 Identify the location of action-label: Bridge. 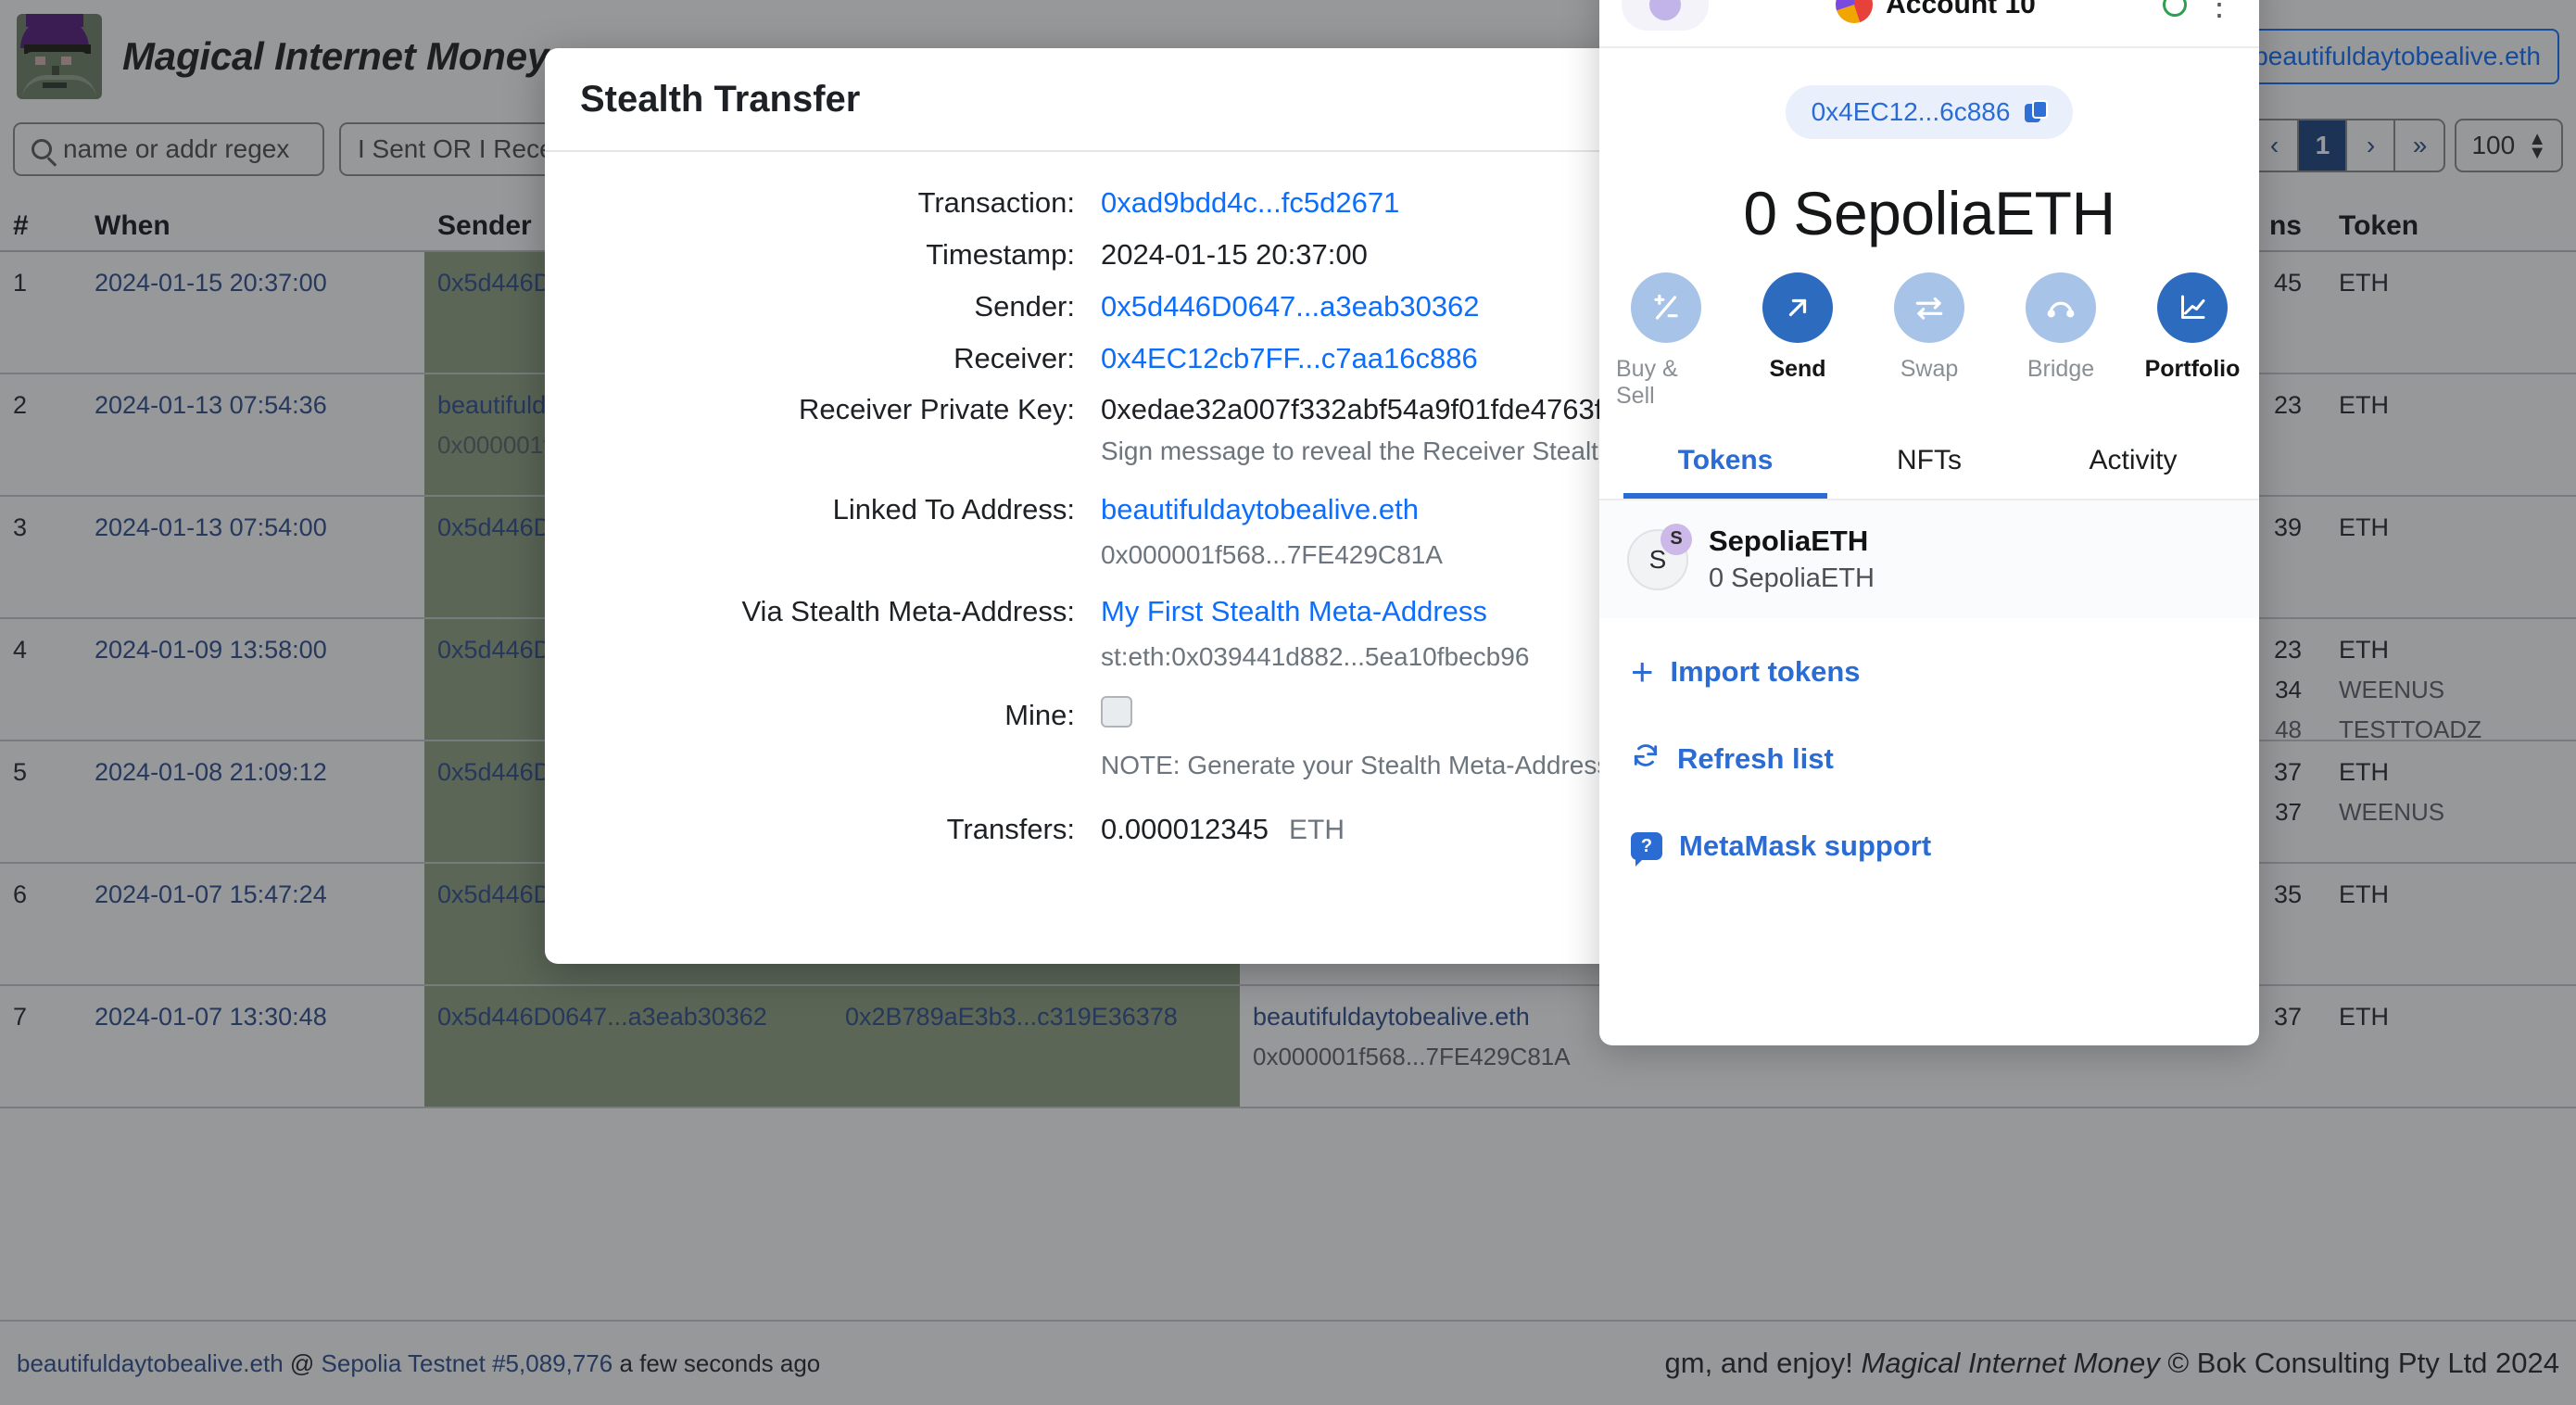
(2061, 369).